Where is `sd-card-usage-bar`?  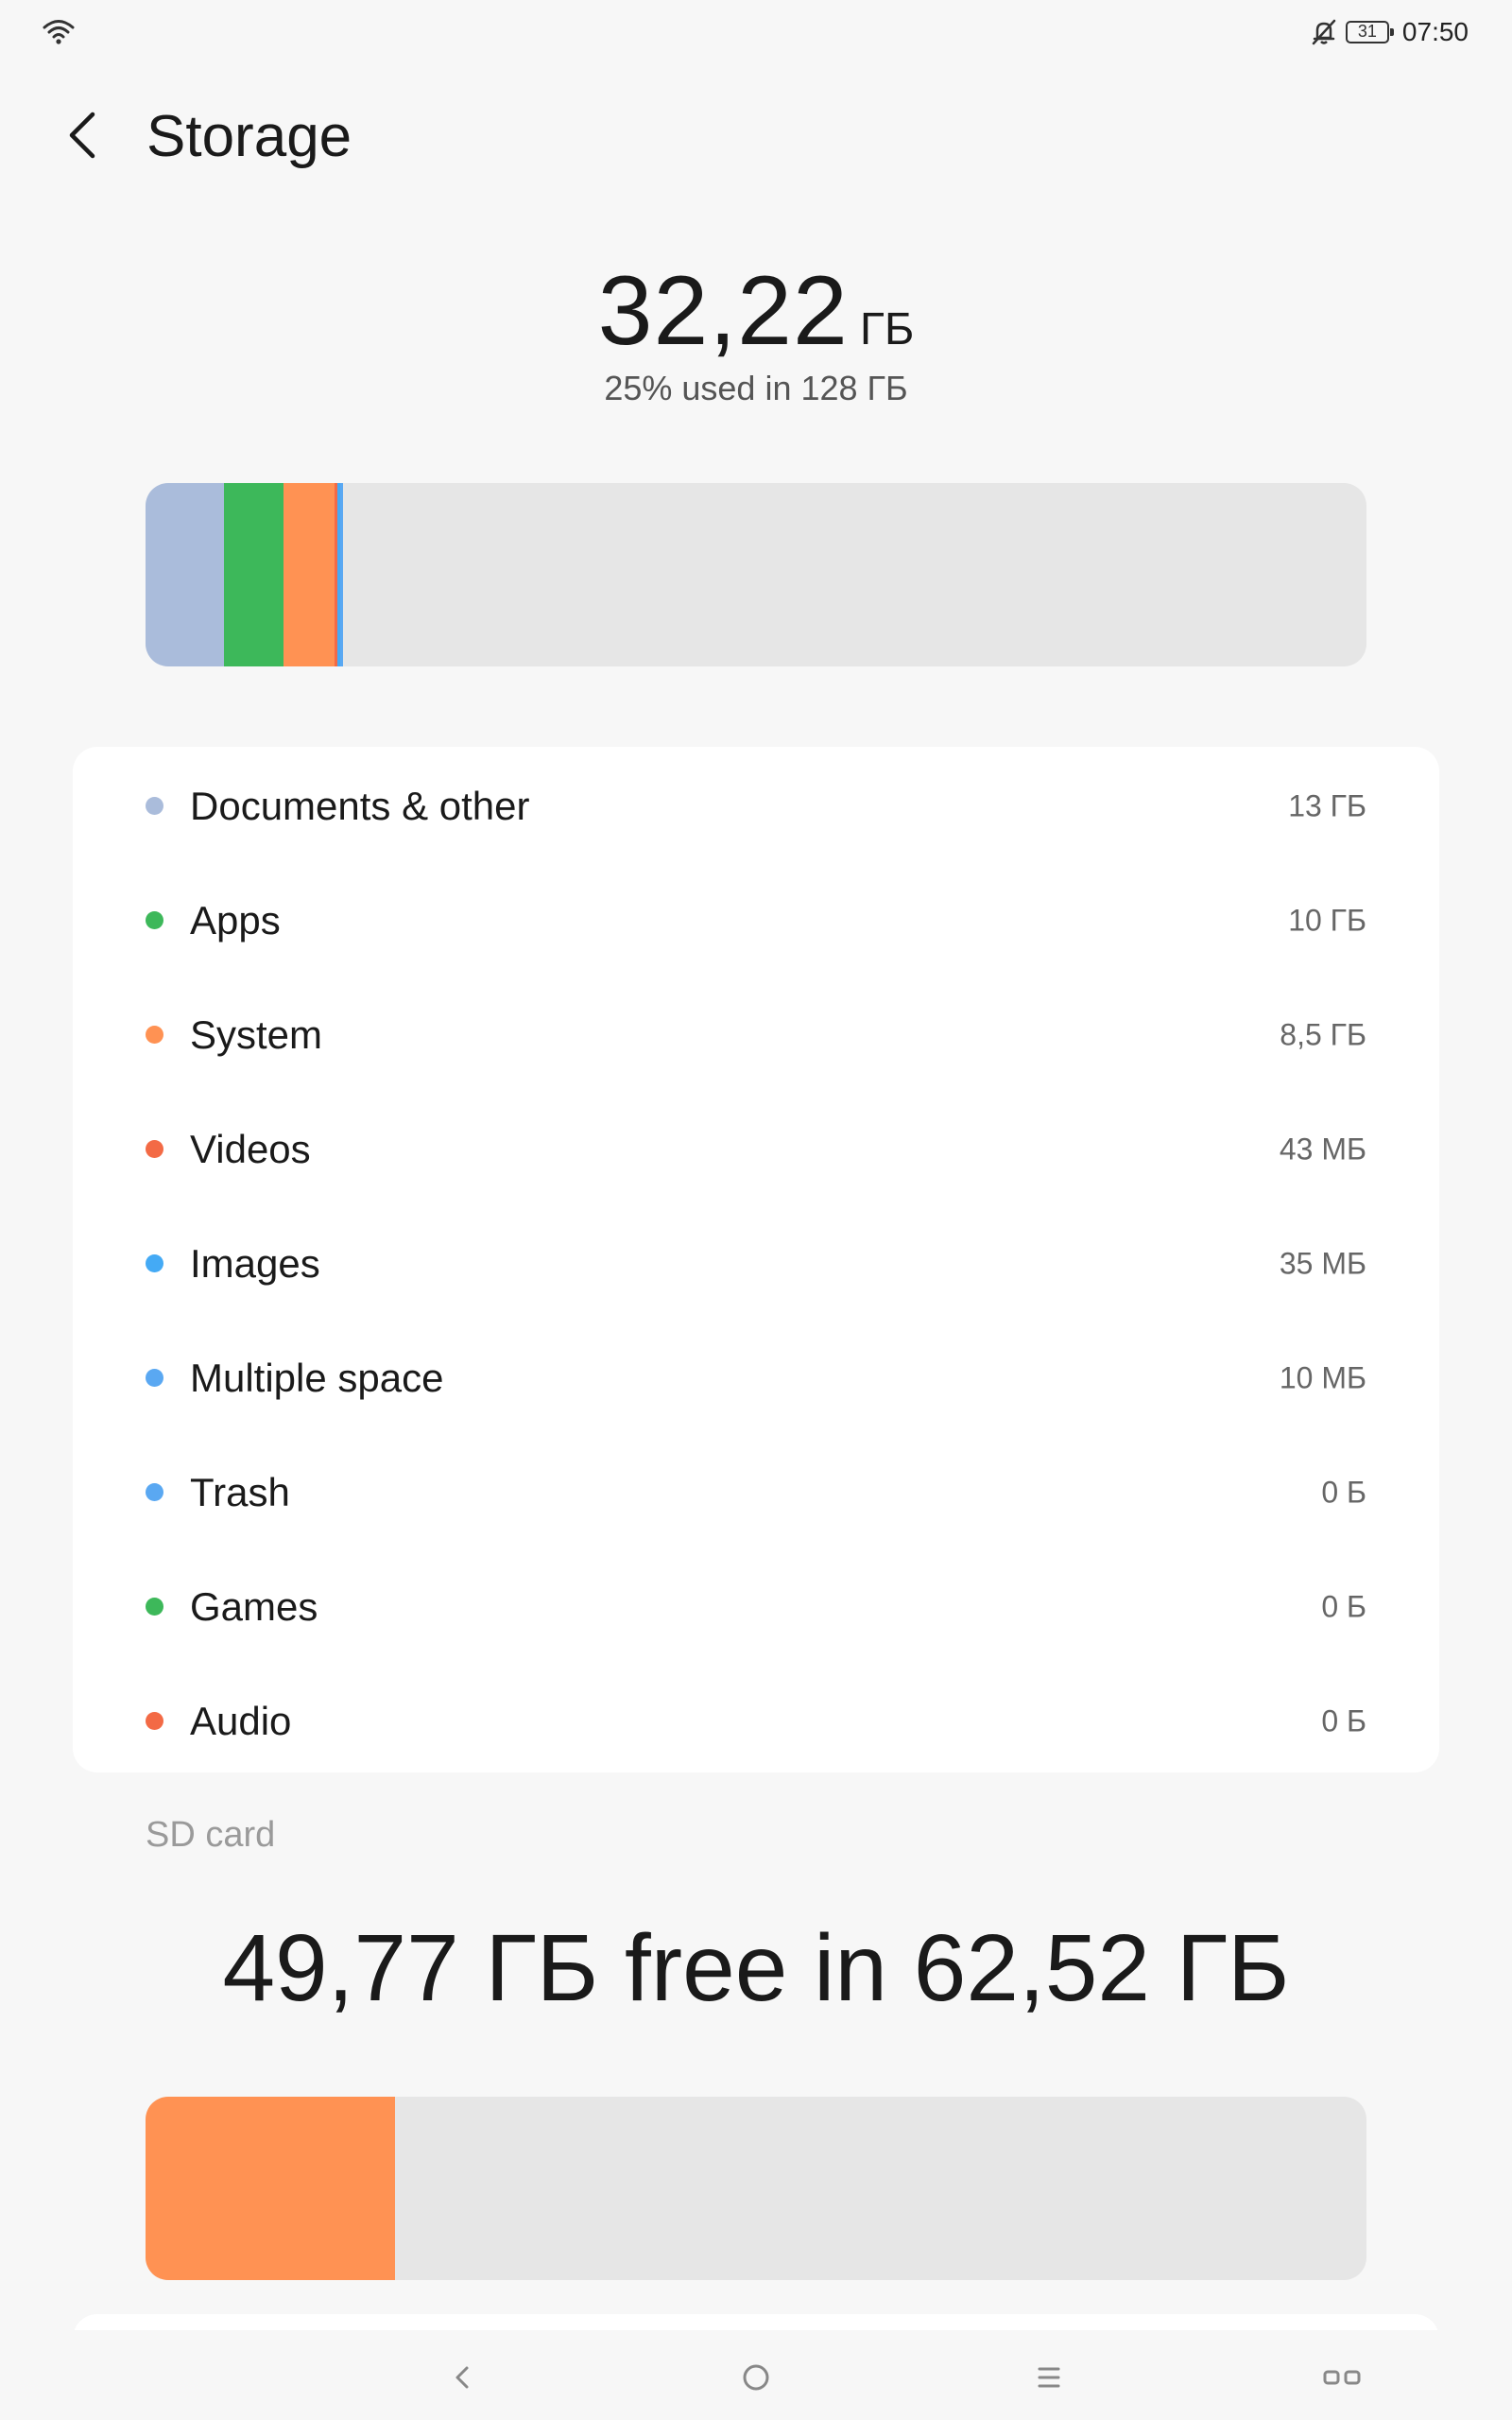 sd-card-usage-bar is located at coordinates (756, 2188).